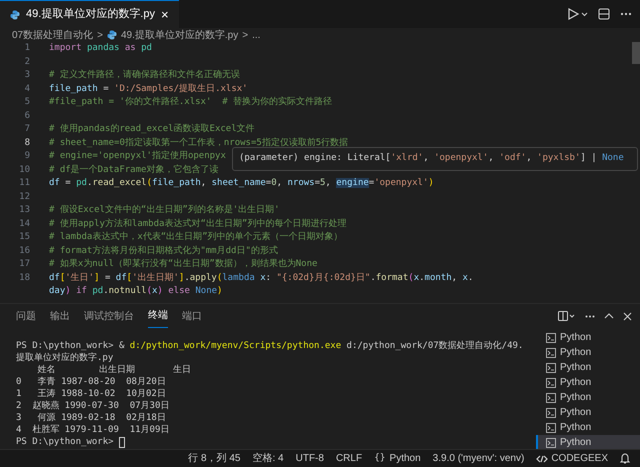 This screenshot has width=640, height=467. Describe the element at coordinates (349, 458) in the screenshot. I see `status-item: CRLF` at that location.